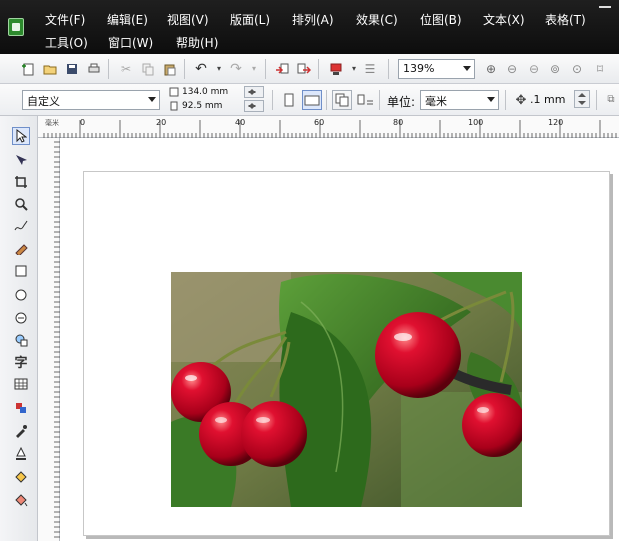 The width and height of the screenshot is (619, 541). What do you see at coordinates (91, 100) in the screenshot?
I see `page-preset-combo: 自定义` at bounding box center [91, 100].